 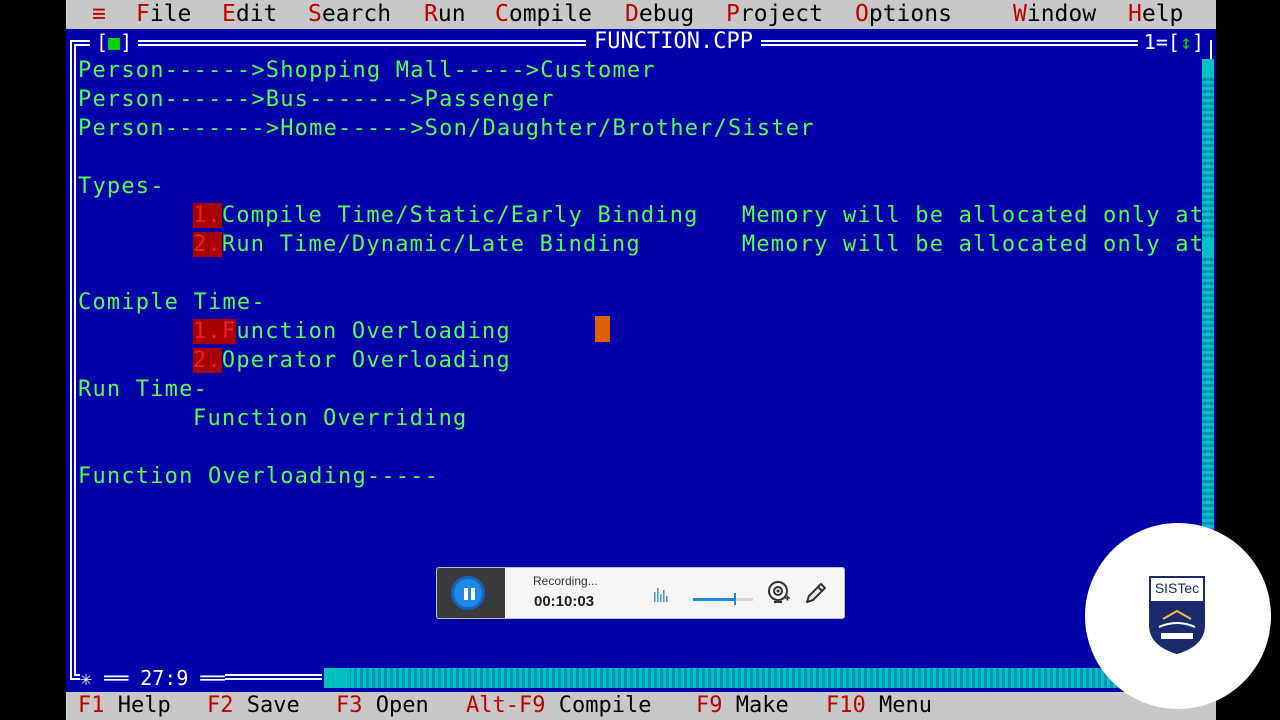 I want to click on fkey-compile: Alt-F9 Compile, so click(x=558, y=706).